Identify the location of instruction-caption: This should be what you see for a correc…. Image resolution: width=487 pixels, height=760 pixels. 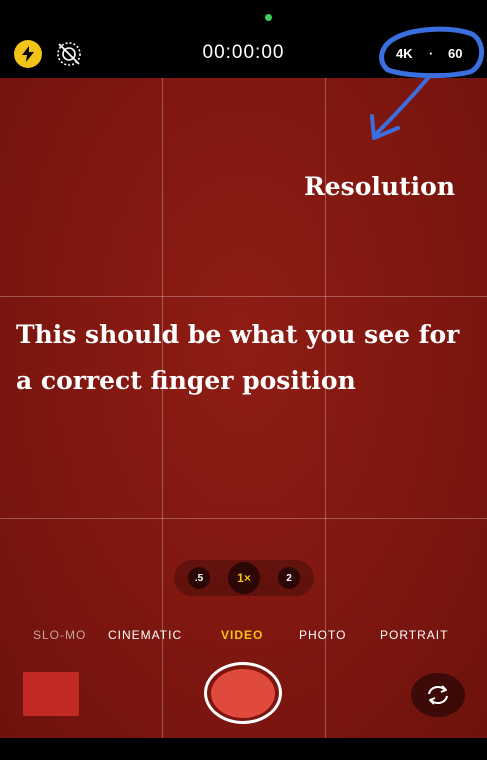
(251, 358).